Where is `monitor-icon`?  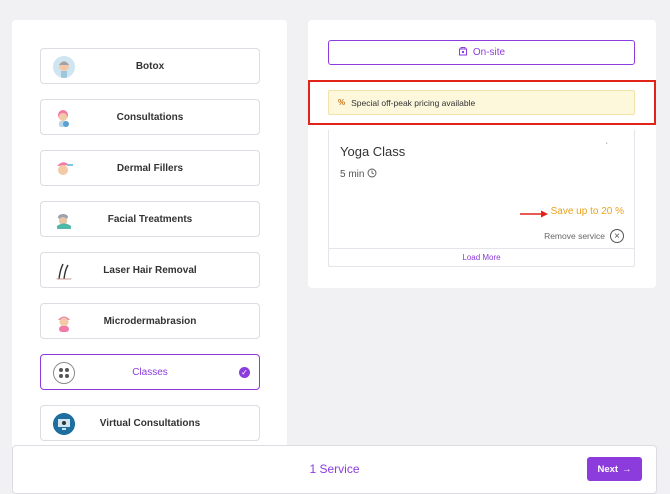 monitor-icon is located at coordinates (64, 424).